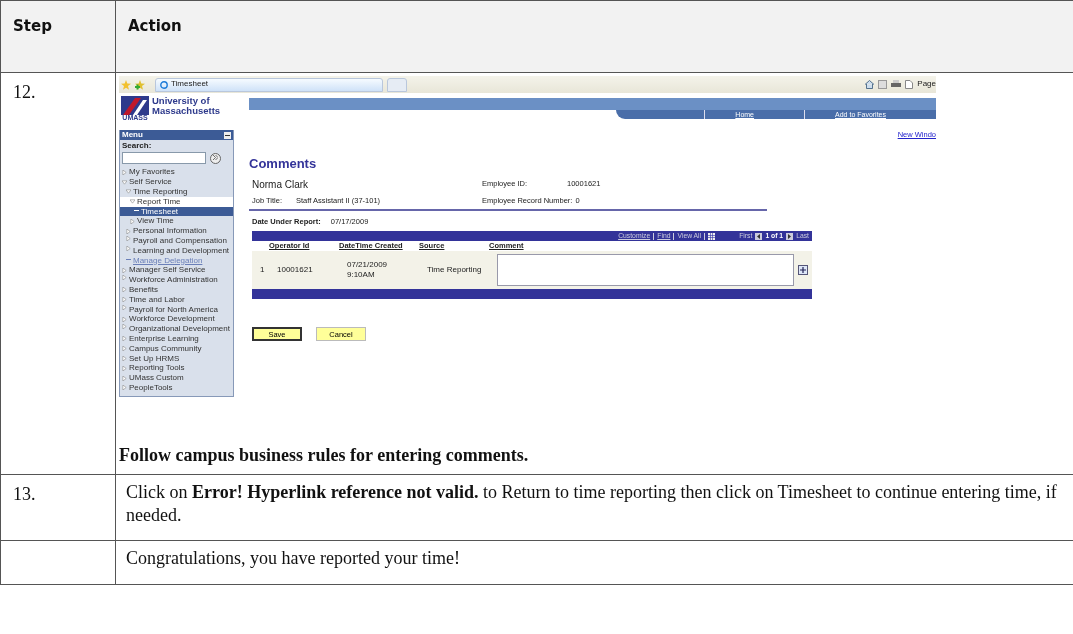  What do you see at coordinates (176, 221) in the screenshot?
I see `menu-item: View Time` at bounding box center [176, 221].